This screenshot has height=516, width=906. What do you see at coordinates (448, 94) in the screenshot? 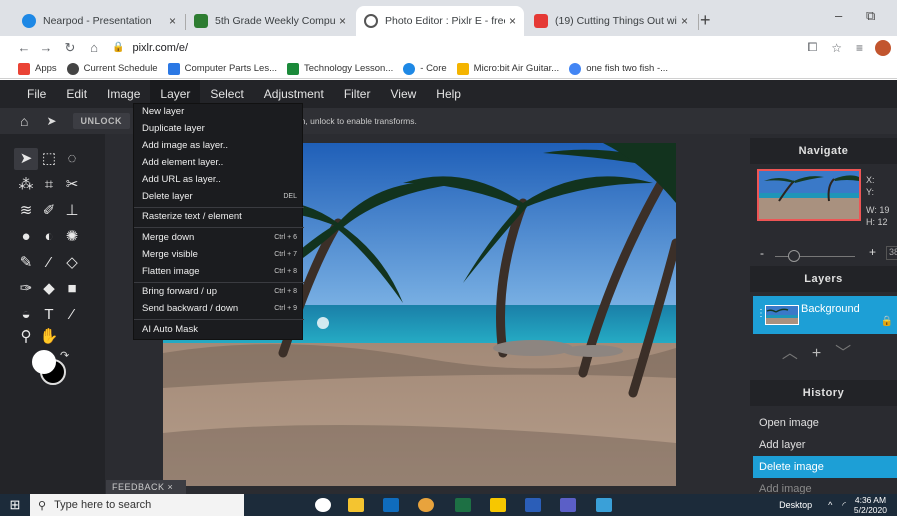
I see `menu-help: Help` at bounding box center [448, 94].